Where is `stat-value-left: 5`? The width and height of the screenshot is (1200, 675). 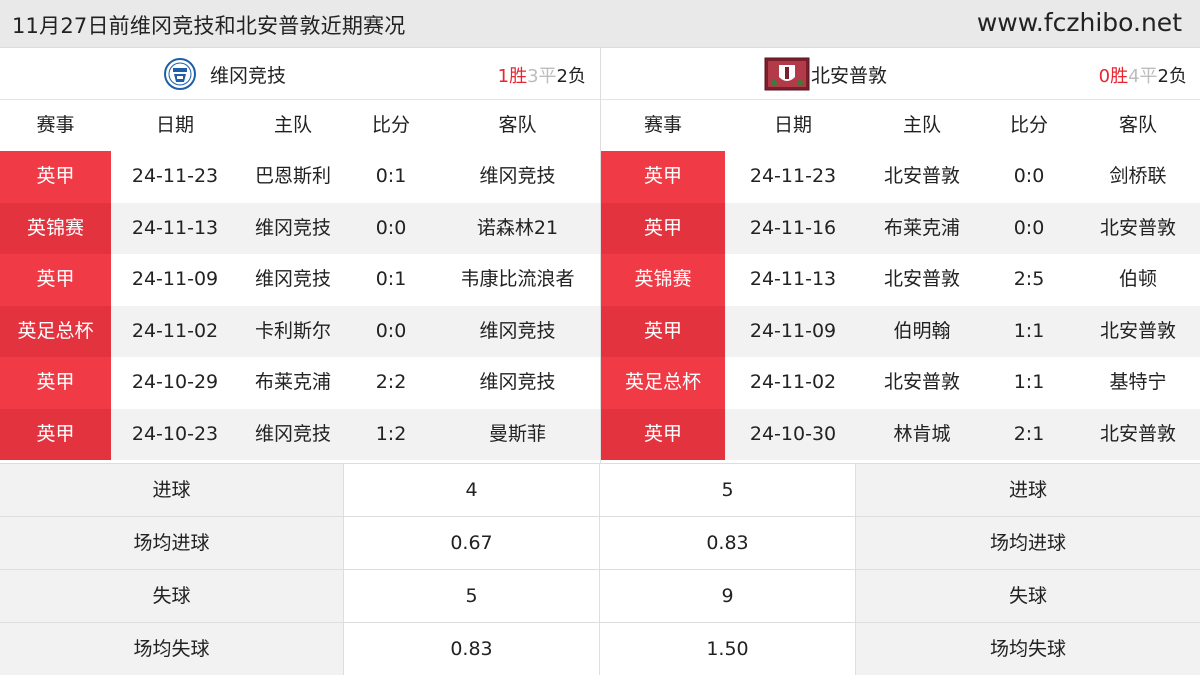 stat-value-left: 5 is located at coordinates (472, 596).